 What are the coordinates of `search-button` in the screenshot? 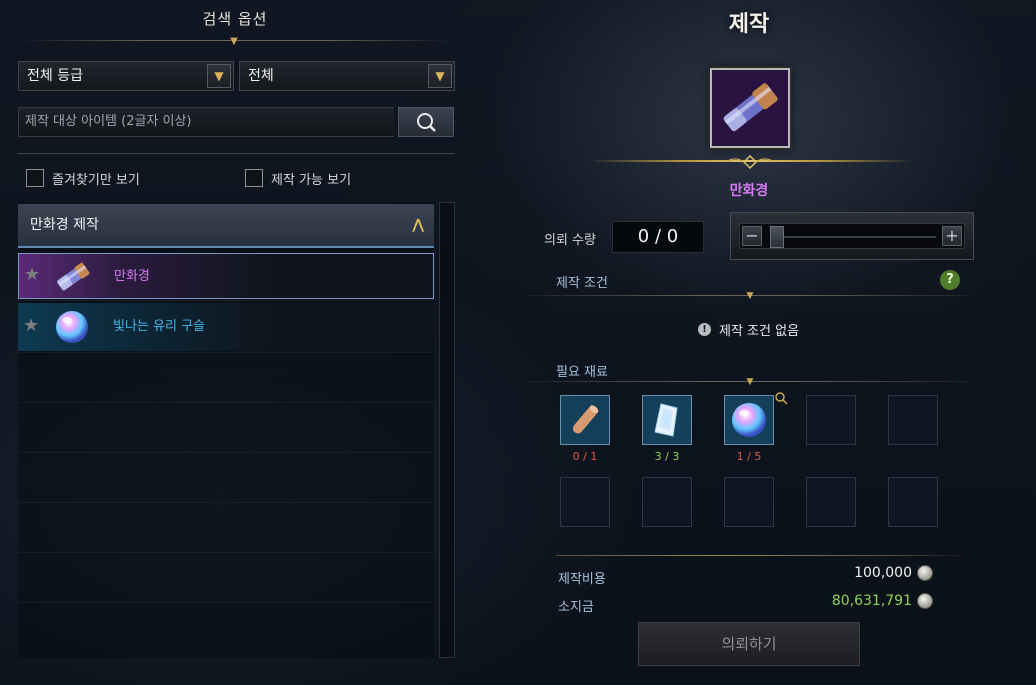 It's located at (426, 122).